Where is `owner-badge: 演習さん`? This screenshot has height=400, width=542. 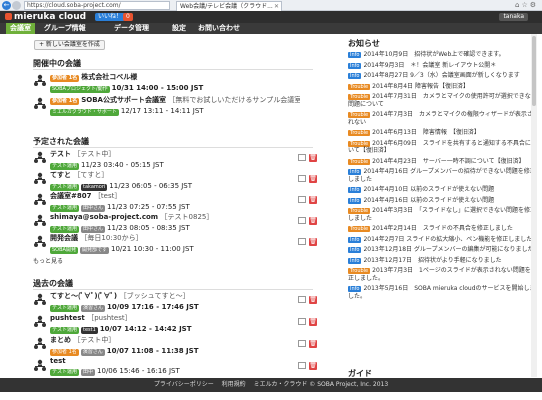
owner-badge: 演習さん is located at coordinates (92, 352).